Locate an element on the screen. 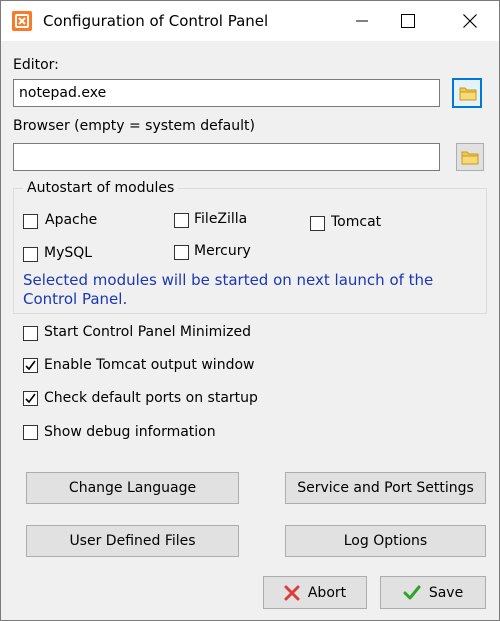  close-button is located at coordinates (470, 21).